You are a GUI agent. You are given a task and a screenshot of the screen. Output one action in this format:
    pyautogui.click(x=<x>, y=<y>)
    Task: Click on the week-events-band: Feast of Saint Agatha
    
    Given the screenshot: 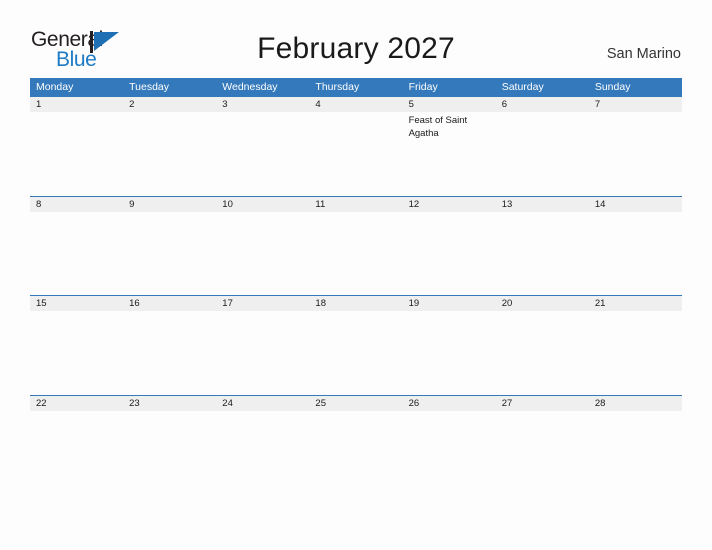 What is the action you would take?
    pyautogui.click(x=356, y=153)
    